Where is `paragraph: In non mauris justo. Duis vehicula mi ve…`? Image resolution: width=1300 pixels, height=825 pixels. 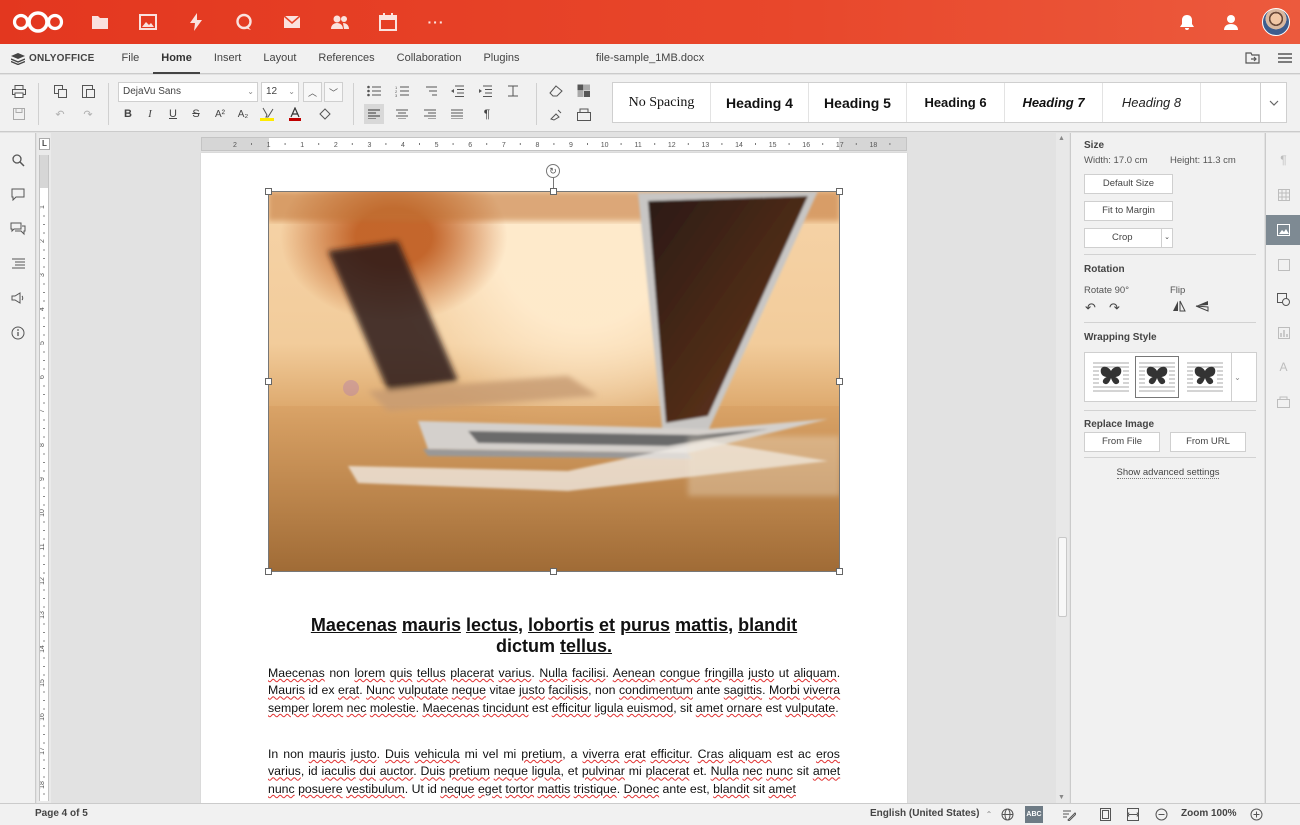 paragraph: In non mauris justo. Duis vehicula mi ve… is located at coordinates (554, 772).